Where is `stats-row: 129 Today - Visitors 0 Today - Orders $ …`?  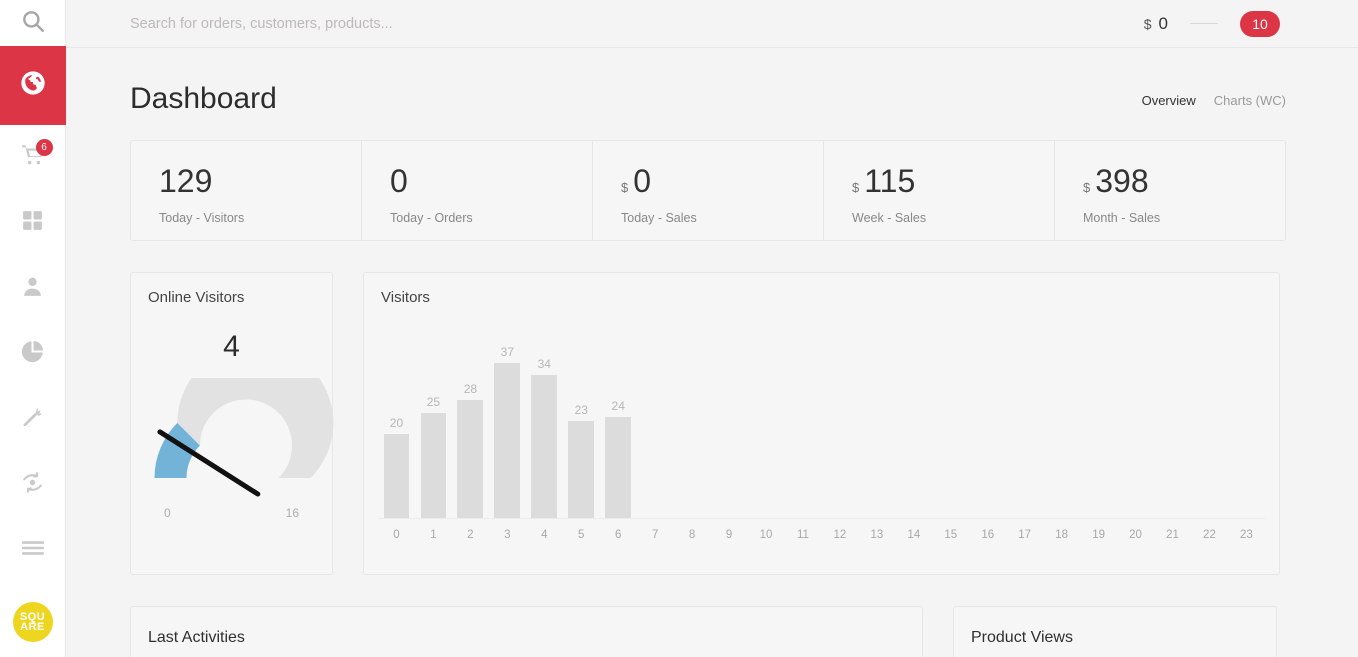
stats-row: 129 Today - Visitors 0 Today - Orders $ … is located at coordinates (708, 190).